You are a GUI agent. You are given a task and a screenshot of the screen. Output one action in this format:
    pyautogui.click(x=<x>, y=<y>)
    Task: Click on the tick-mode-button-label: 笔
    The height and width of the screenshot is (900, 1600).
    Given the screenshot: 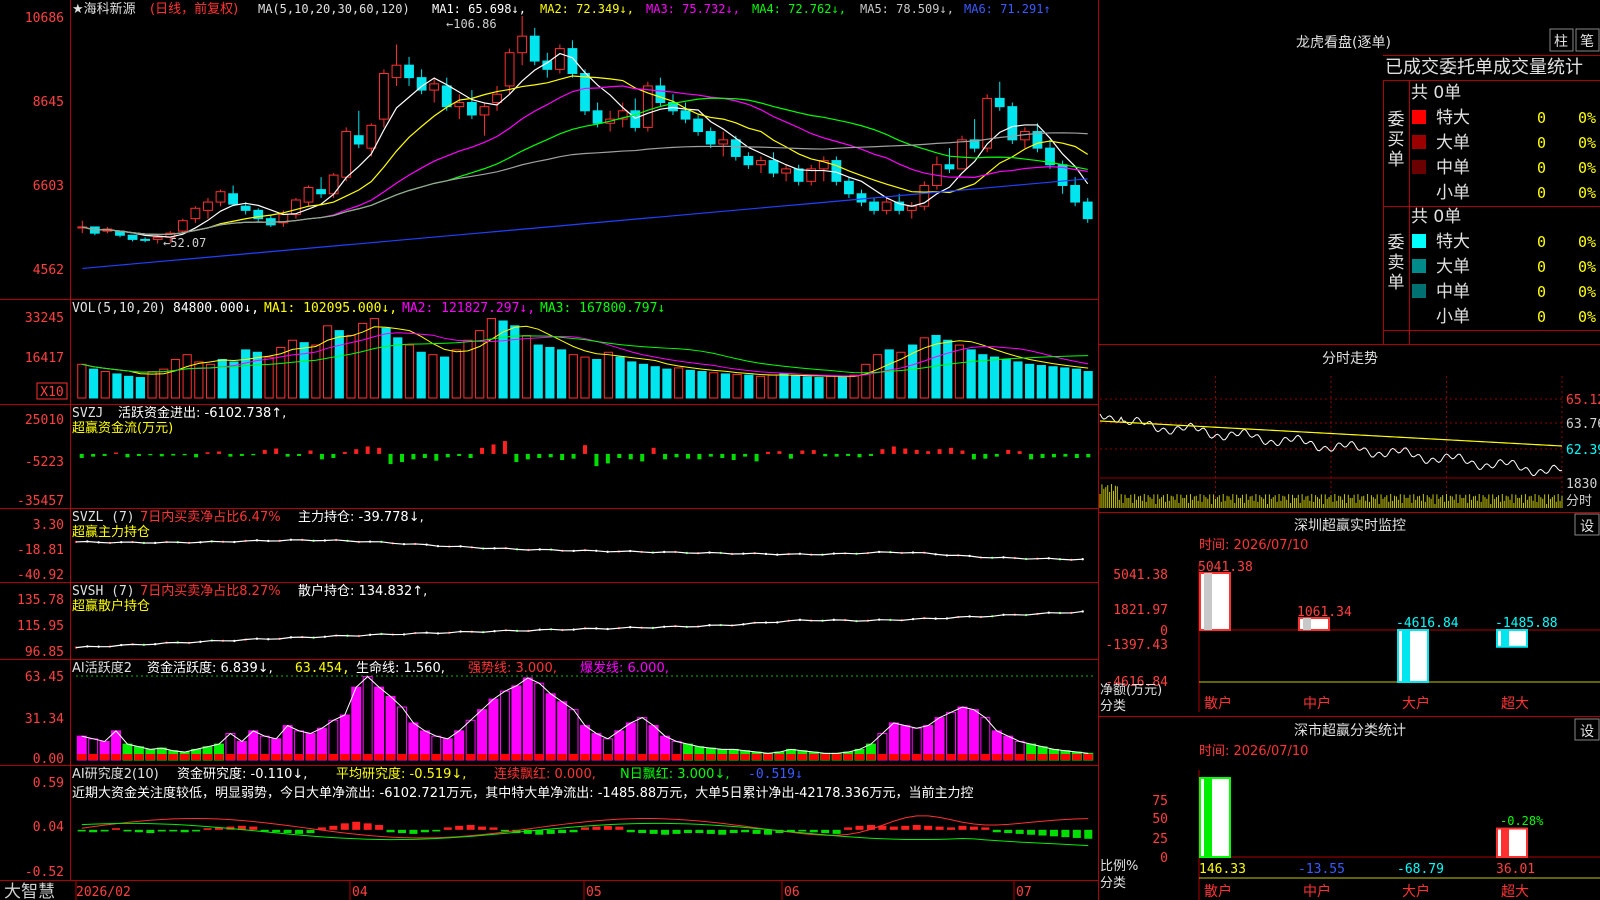 What is the action you would take?
    pyautogui.click(x=1587, y=42)
    